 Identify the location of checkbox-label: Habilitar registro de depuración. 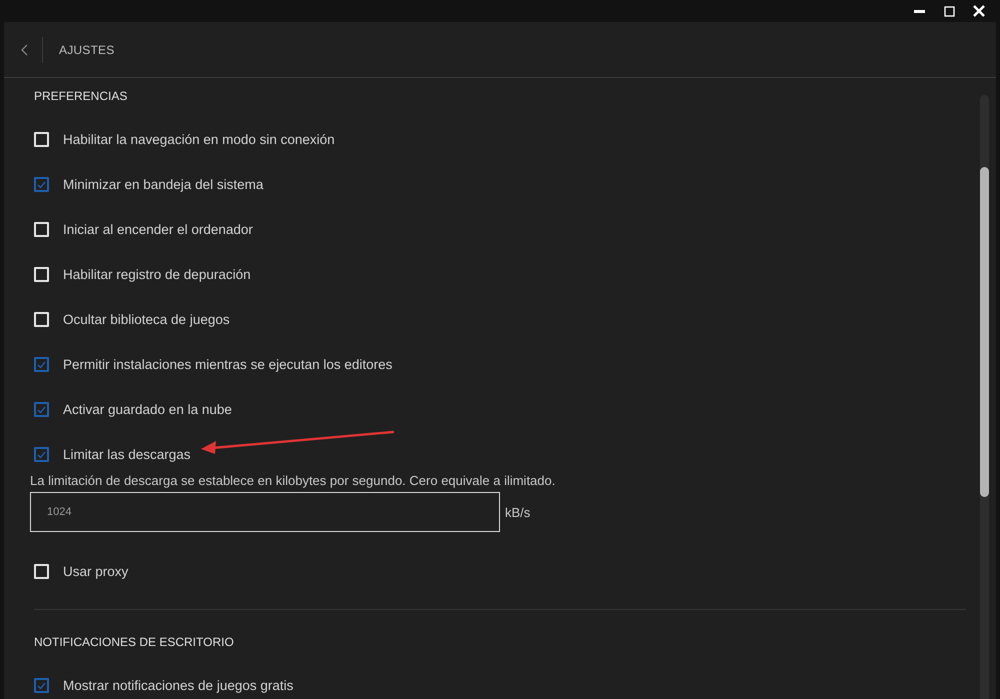
(157, 274).